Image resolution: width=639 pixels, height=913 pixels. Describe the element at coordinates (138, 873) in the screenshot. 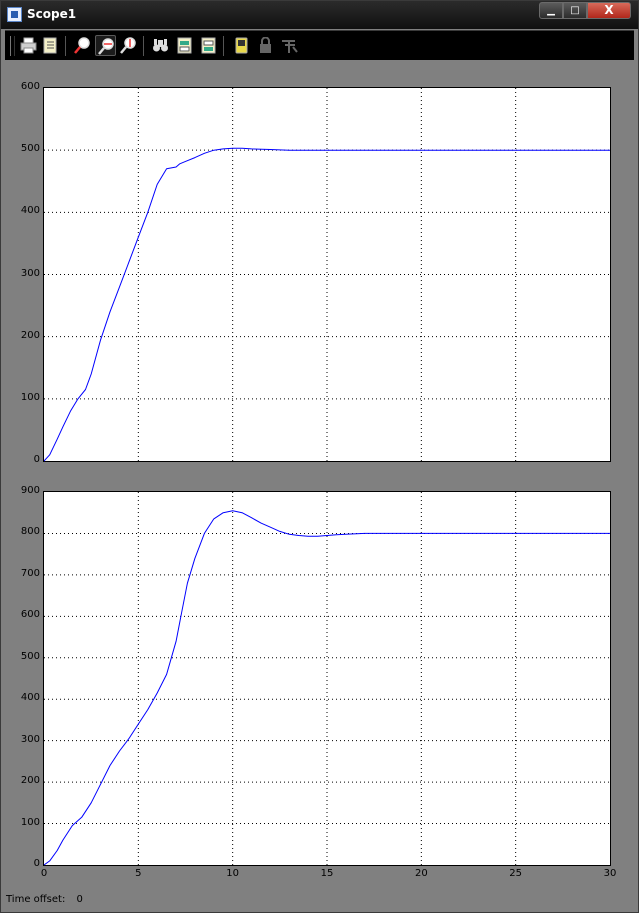

I see `x-tick-label: 5` at that location.